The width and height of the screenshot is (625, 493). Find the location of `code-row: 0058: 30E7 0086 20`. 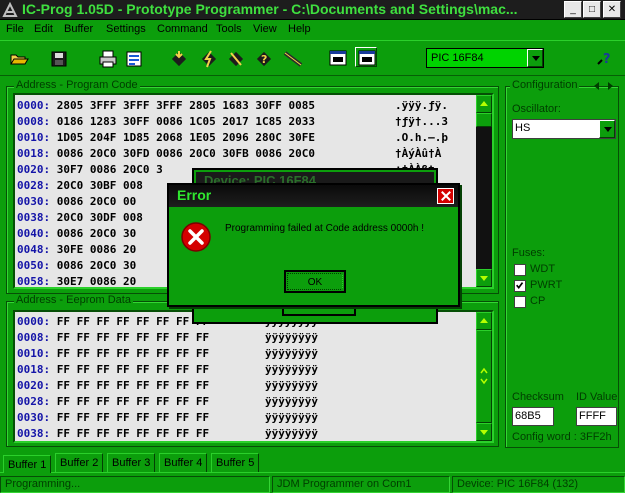

code-row: 0058: 30E7 0086 20 is located at coordinates (76, 281).